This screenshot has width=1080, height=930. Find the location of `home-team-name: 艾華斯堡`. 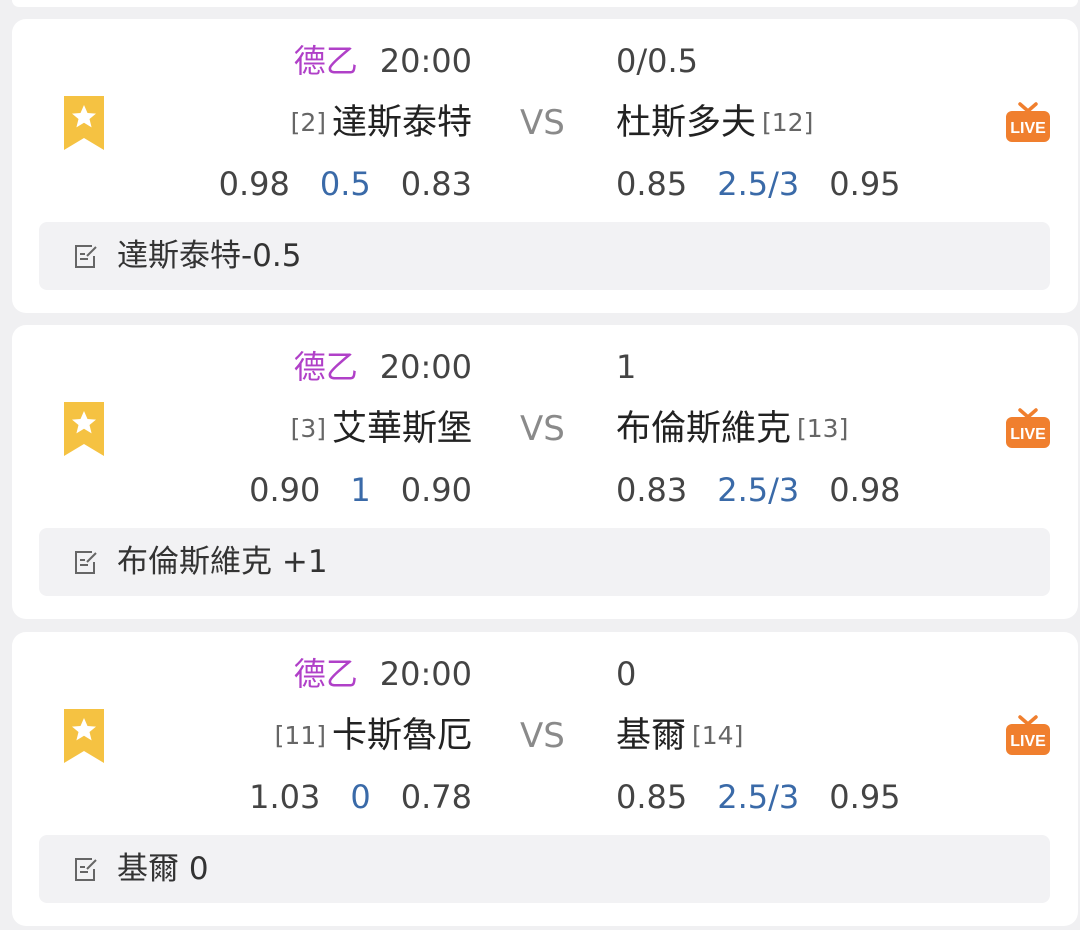

home-team-name: 艾華斯堡 is located at coordinates (401, 429).